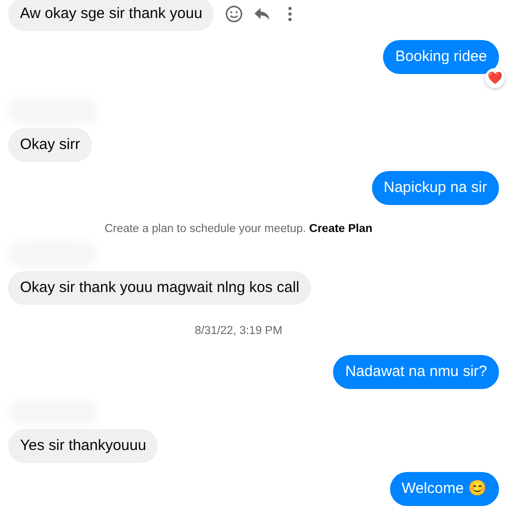 This screenshot has height=507, width=507. What do you see at coordinates (444, 489) in the screenshot?
I see `message-bubble: Welcome 😊` at bounding box center [444, 489].